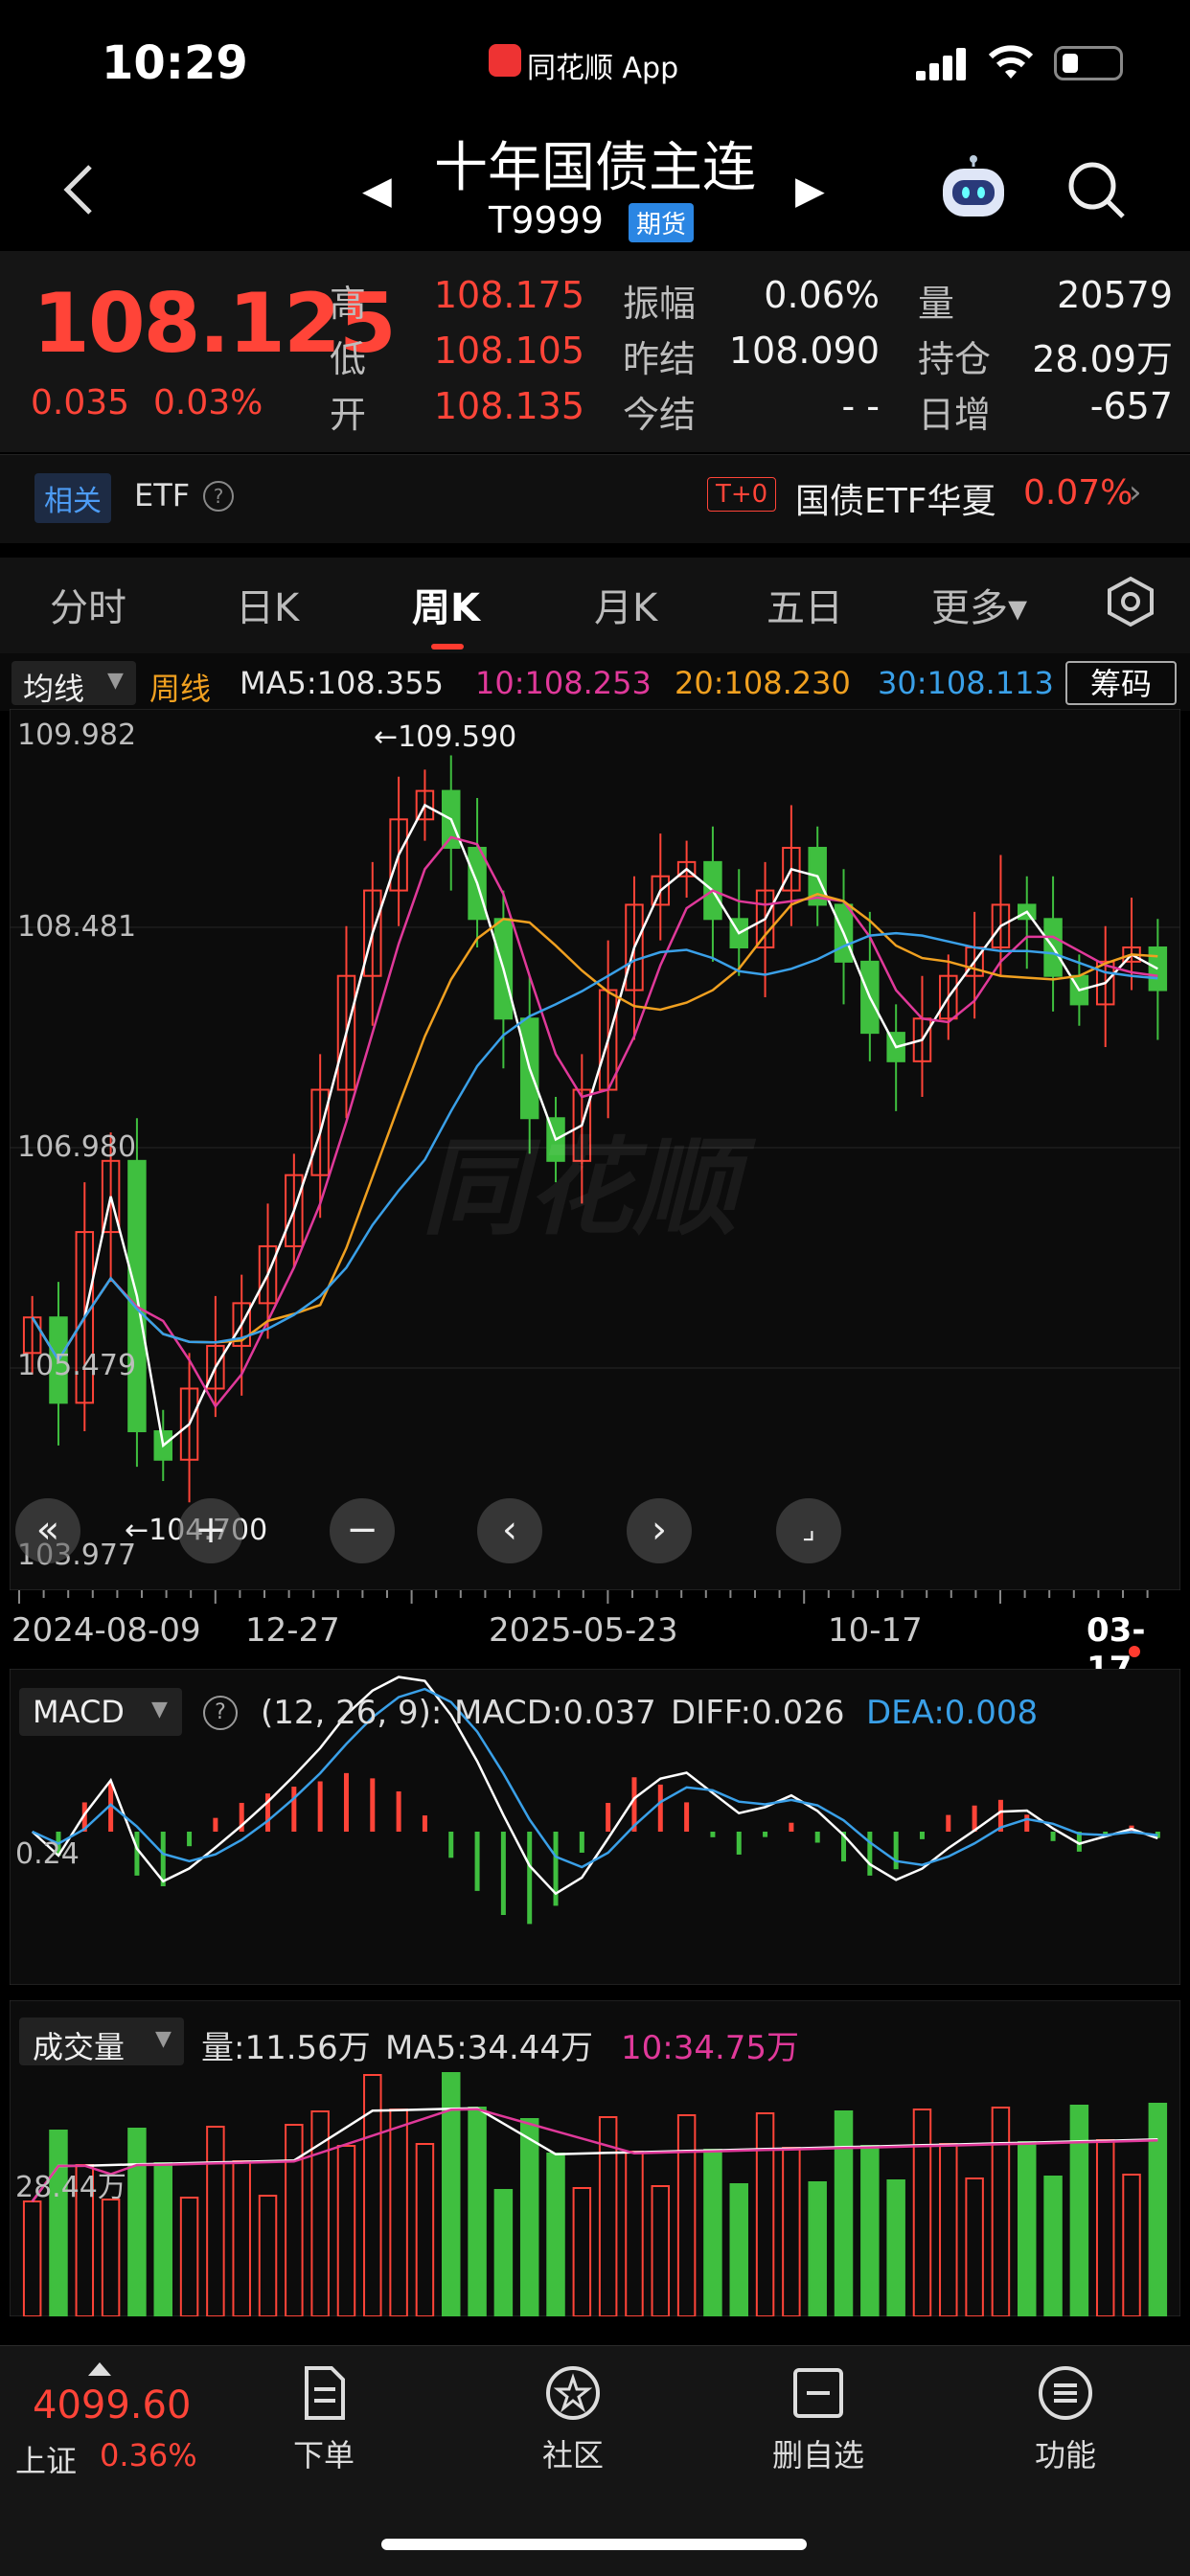  I want to click on tab-intraday: 分时, so click(88, 604).